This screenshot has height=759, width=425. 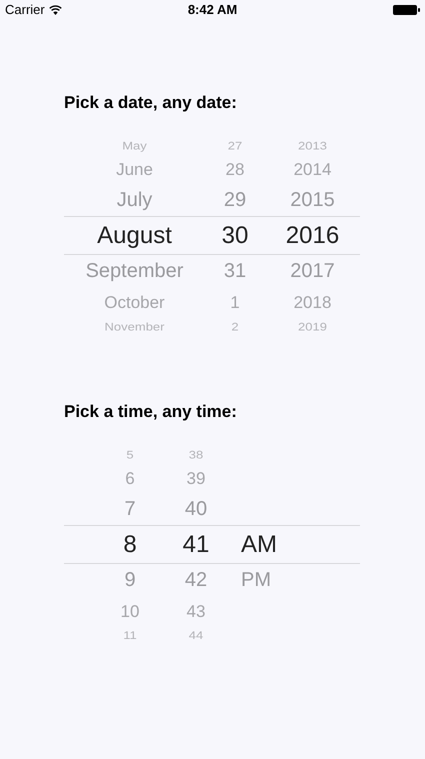 I want to click on picker-option: PM, so click(x=256, y=580).